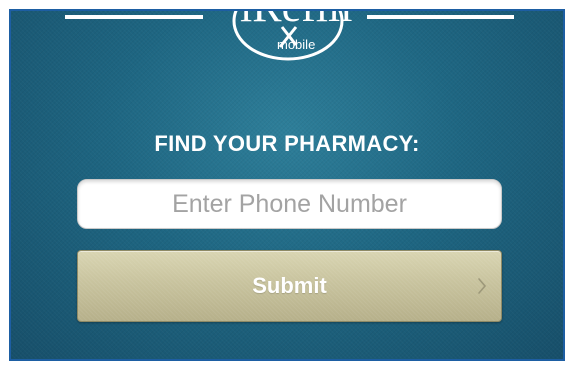 The image size is (578, 366). What do you see at coordinates (440, 17) in the screenshot?
I see `logo-rule-right` at bounding box center [440, 17].